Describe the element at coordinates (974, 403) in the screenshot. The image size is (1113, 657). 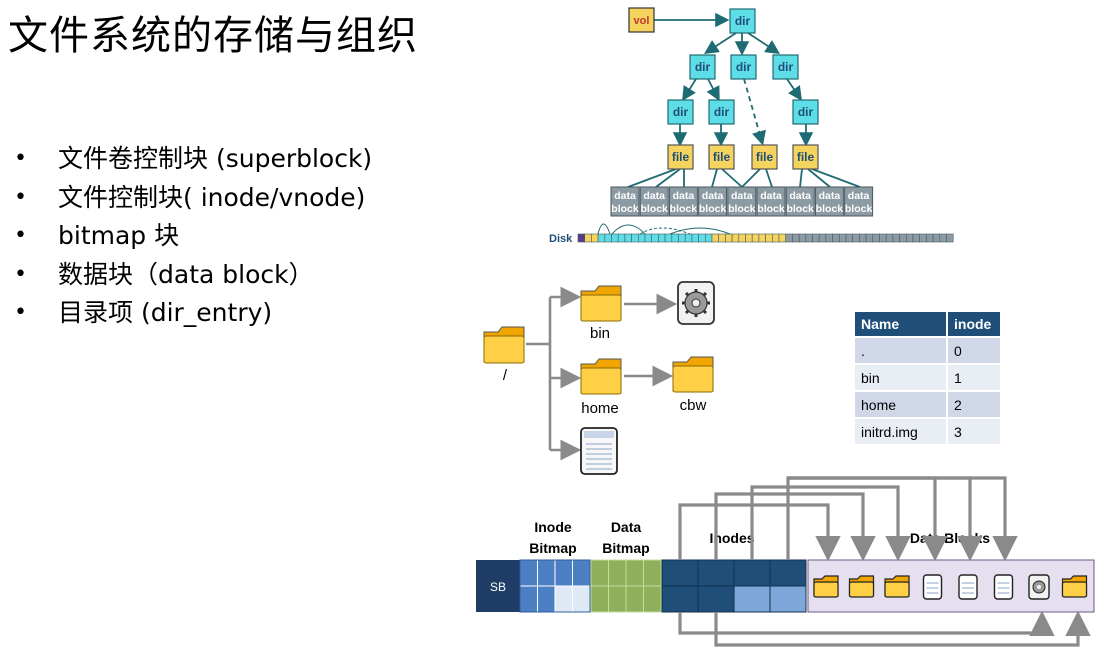
I see `table-cell: 2` at that location.